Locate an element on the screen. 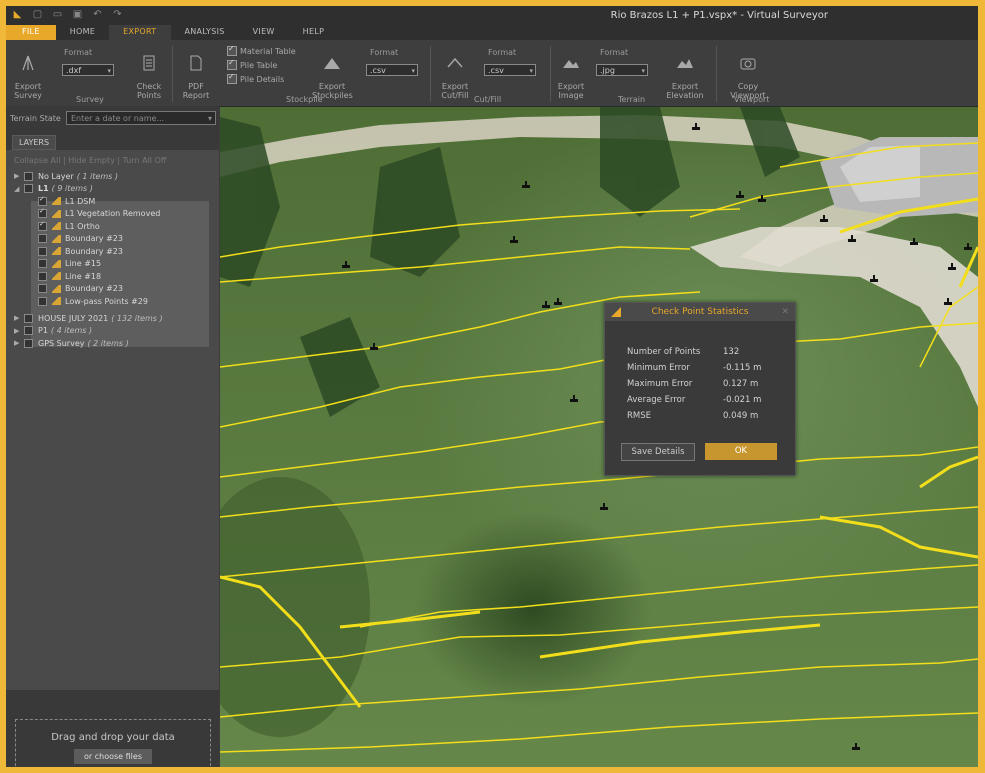  material-table-checkbox: Material Table is located at coordinates (261, 50).